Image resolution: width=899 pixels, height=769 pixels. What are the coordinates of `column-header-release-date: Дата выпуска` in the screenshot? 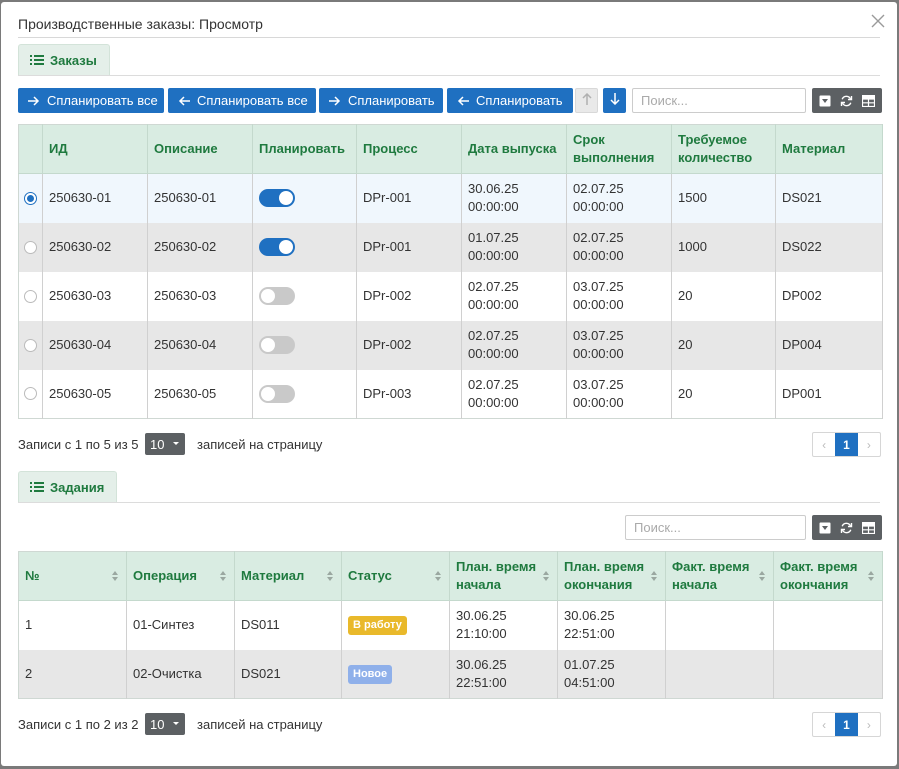 It's located at (514, 149).